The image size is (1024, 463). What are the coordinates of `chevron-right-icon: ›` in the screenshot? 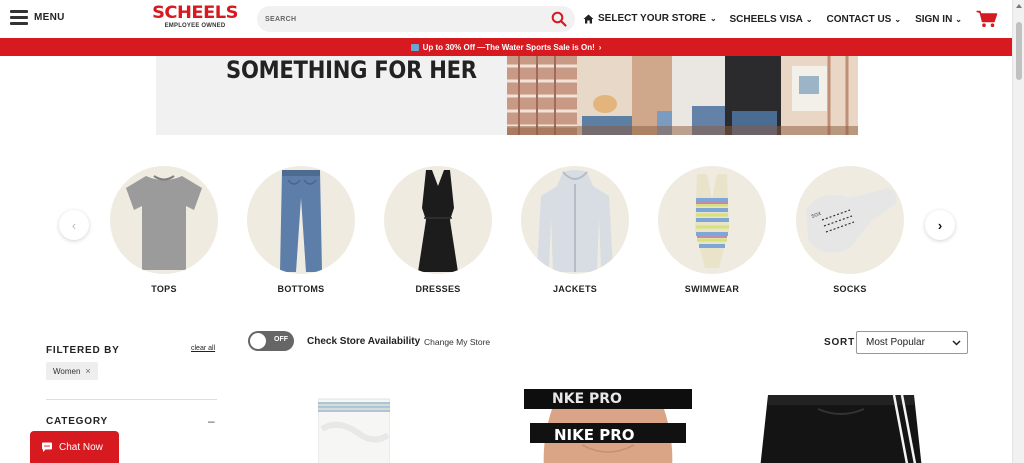 It's located at (940, 225).